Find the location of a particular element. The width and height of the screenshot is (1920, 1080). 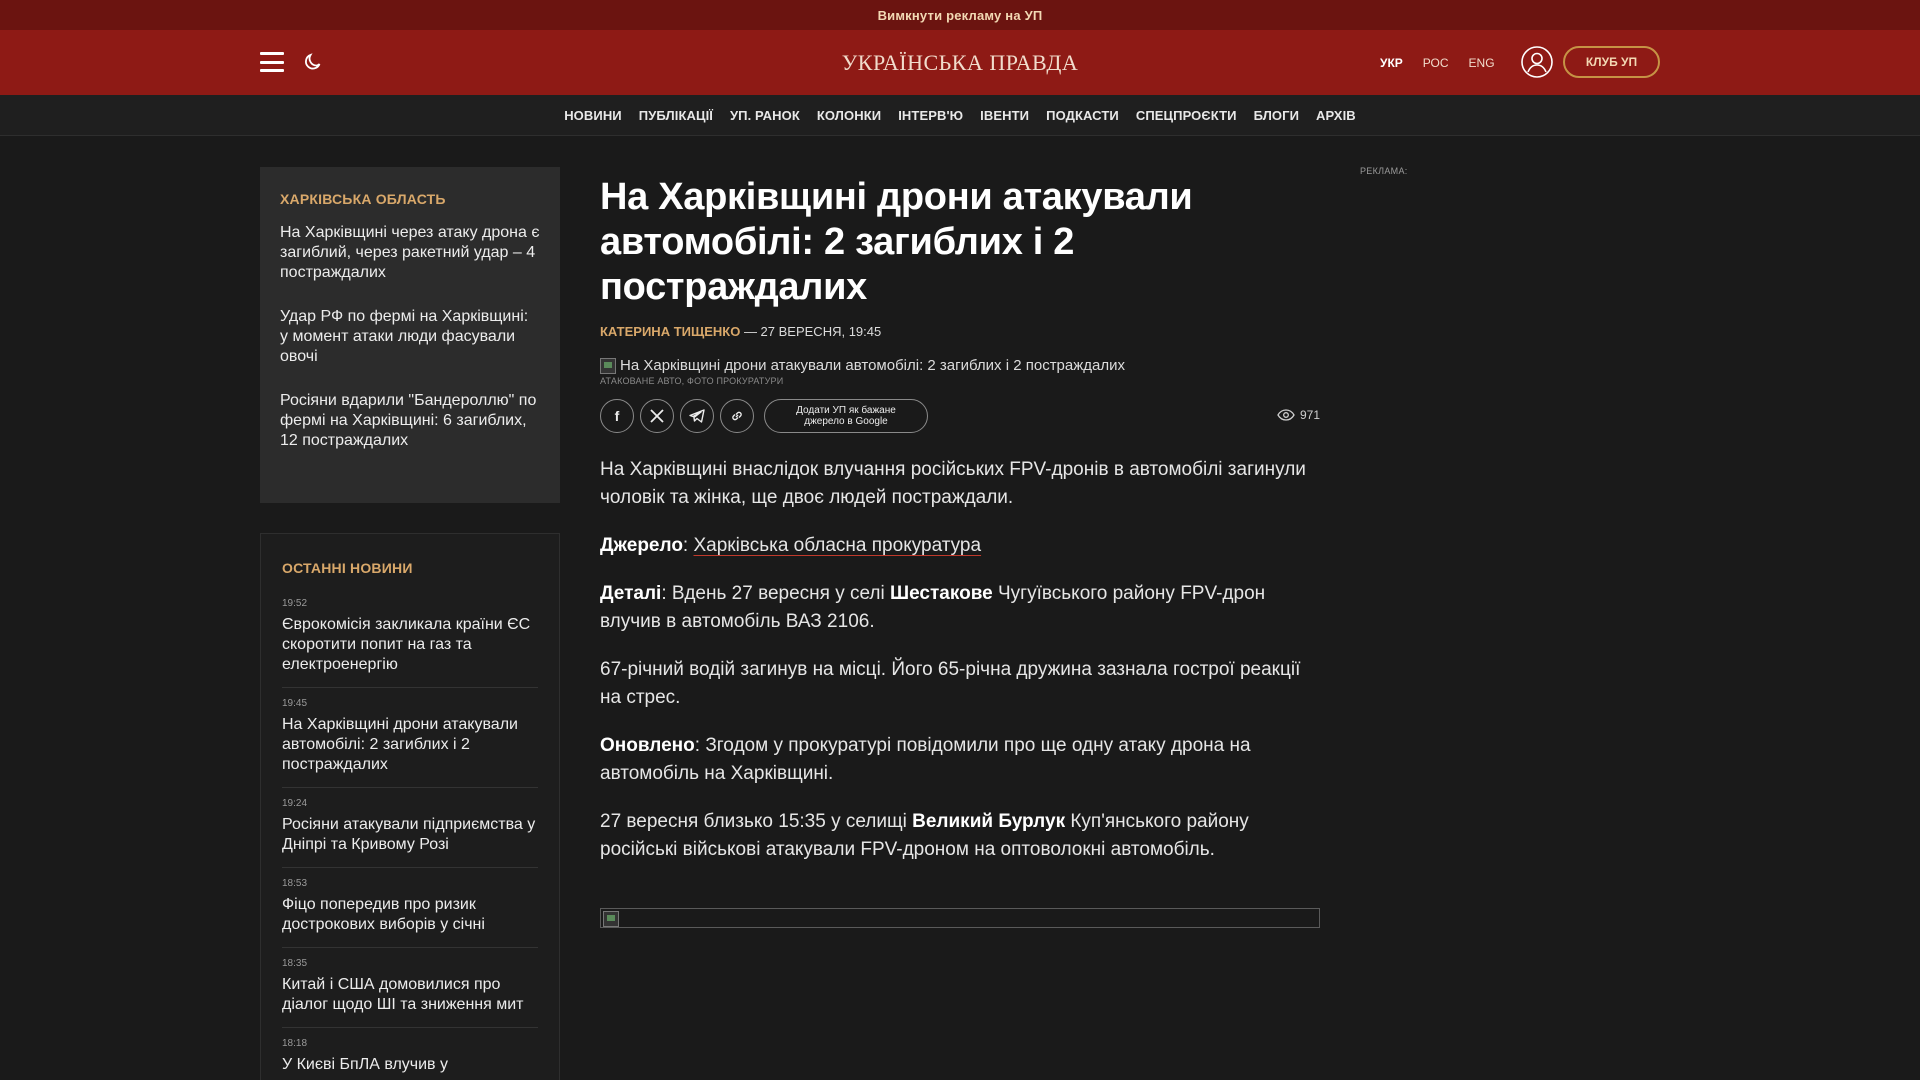

publish-date: — 27 ВЕРЕСНЯ, 19:45 is located at coordinates (811, 331).